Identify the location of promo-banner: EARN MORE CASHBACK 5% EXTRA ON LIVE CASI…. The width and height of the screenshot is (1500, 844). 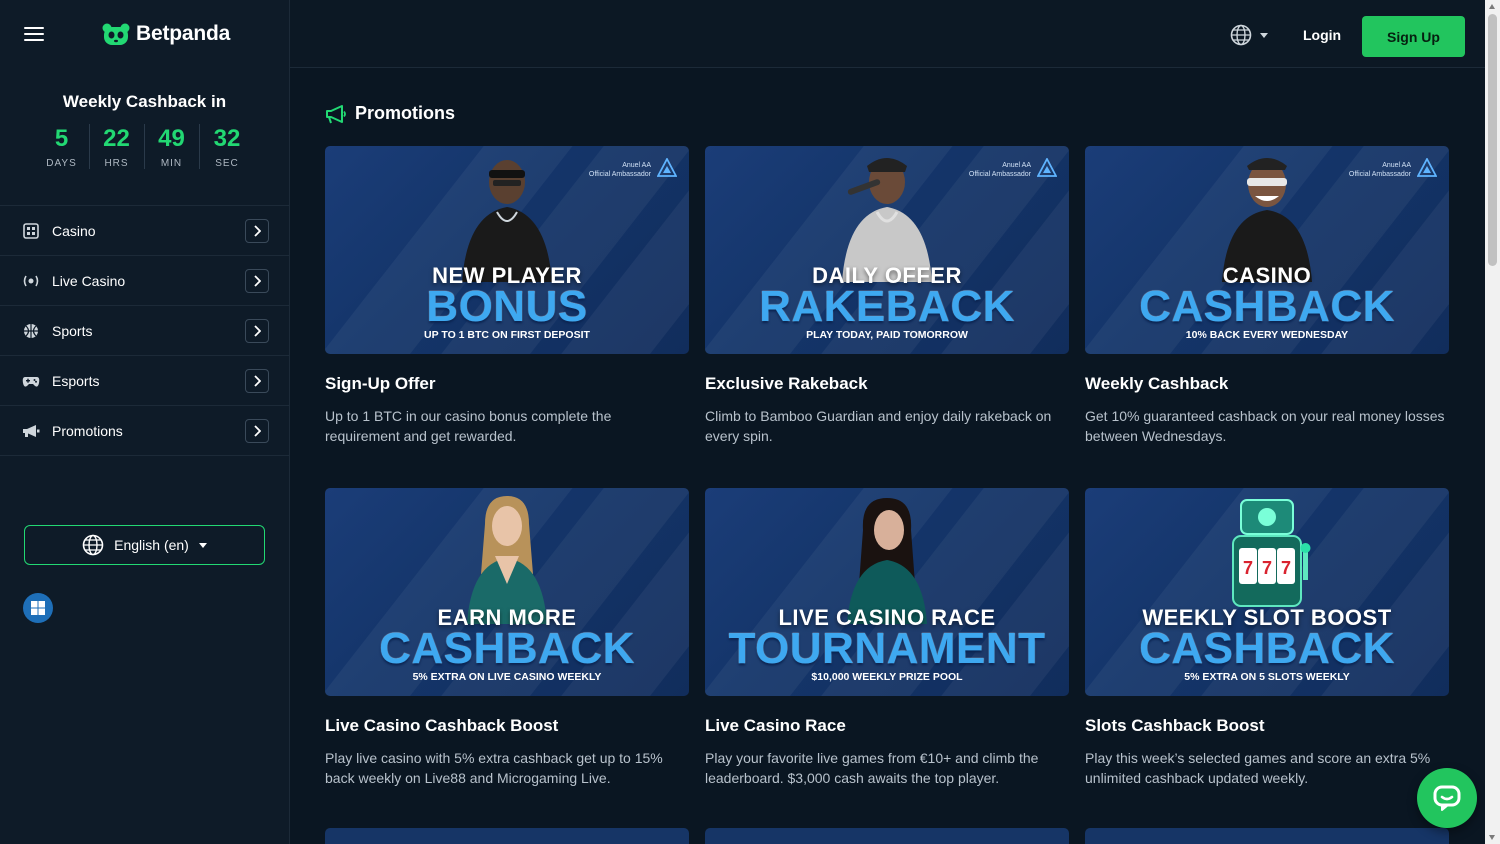
(507, 592).